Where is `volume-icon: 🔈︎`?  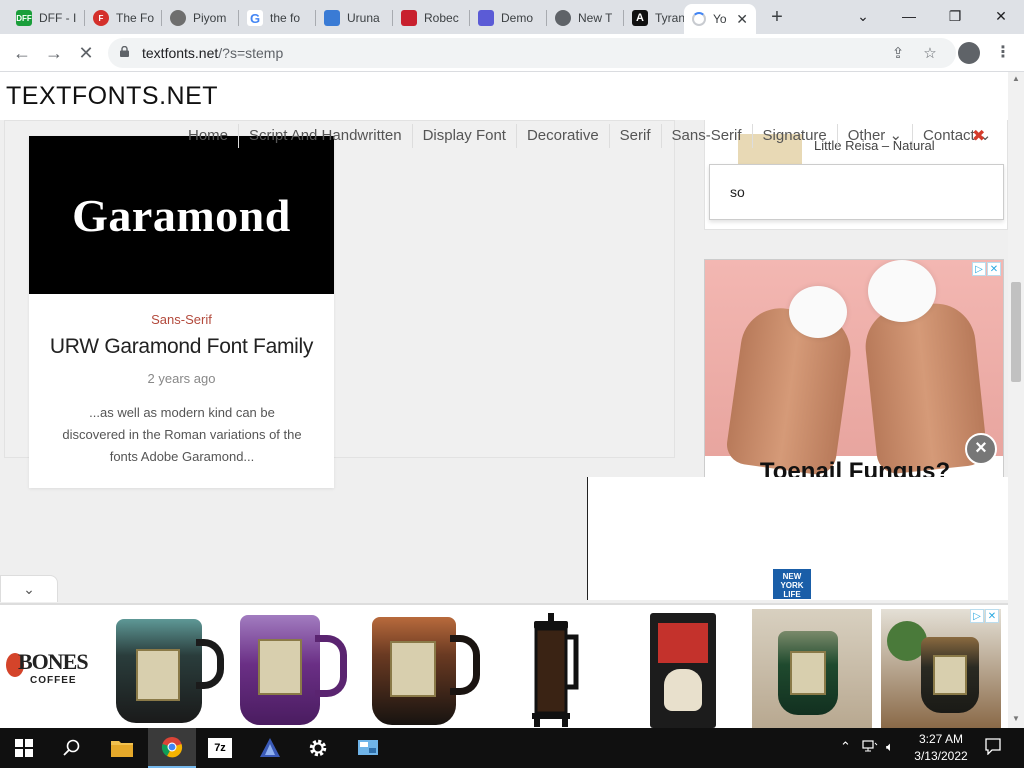
volume-icon: 🔈︎ is located at coordinates (890, 747).